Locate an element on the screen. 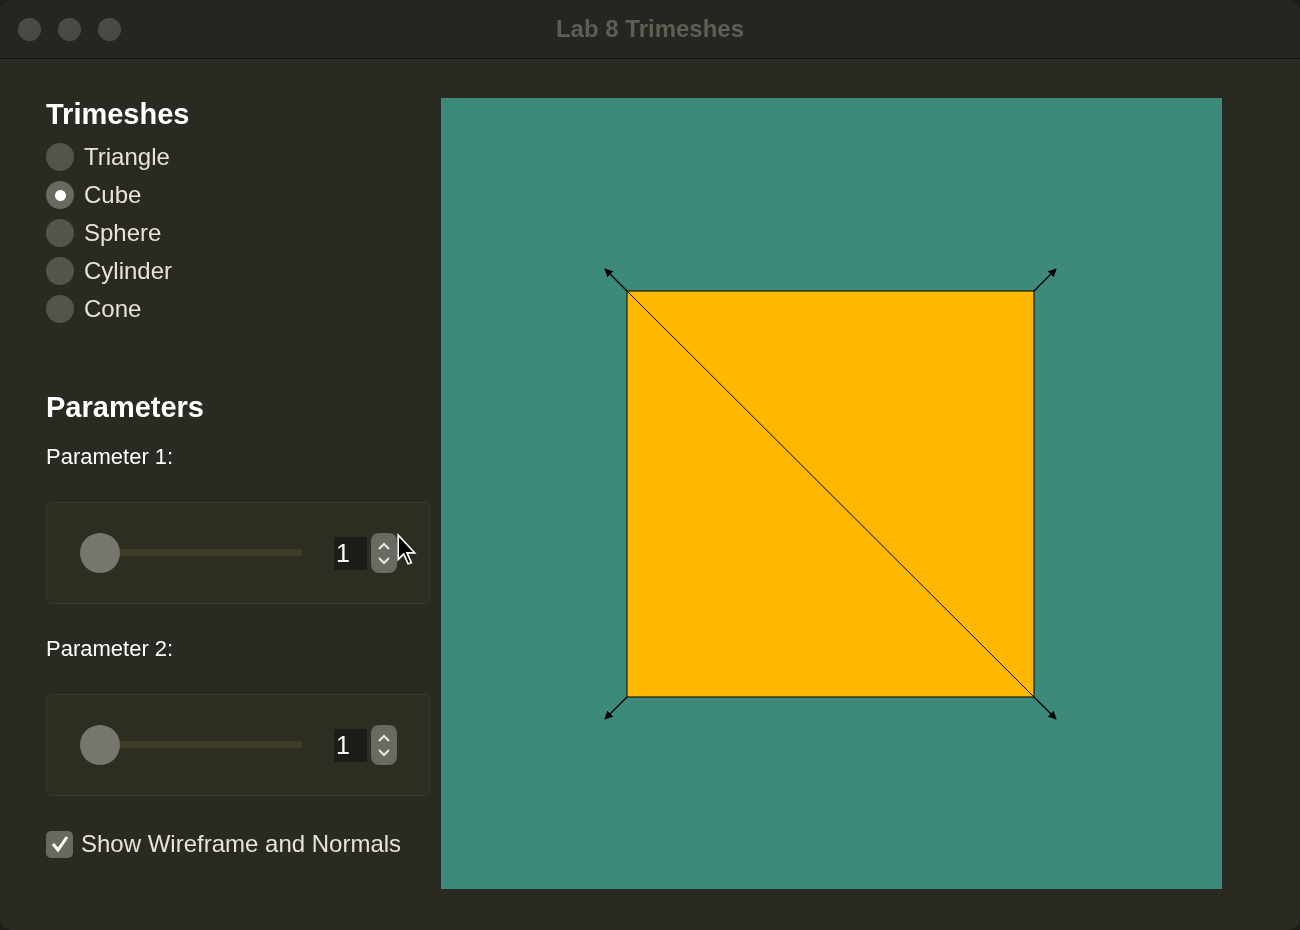 The height and width of the screenshot is (930, 1300). window-title: Lab 8 Trimeshes is located at coordinates (650, 29).